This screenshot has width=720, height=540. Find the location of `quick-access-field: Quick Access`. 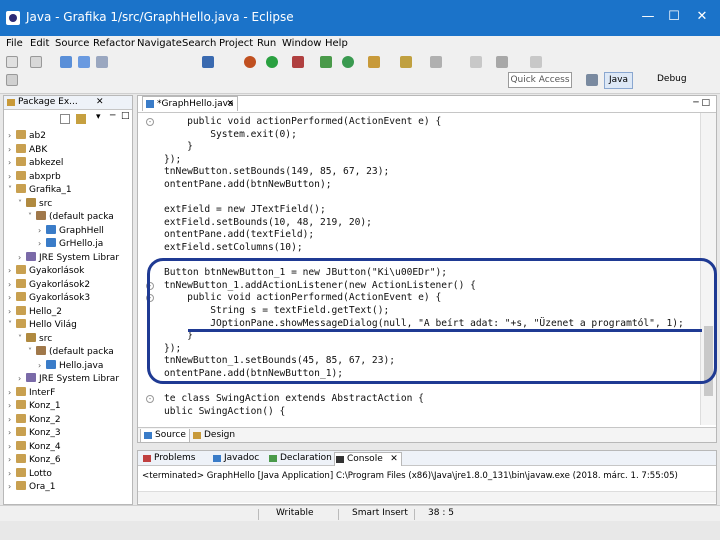

quick-access-field: Quick Access is located at coordinates (540, 80).